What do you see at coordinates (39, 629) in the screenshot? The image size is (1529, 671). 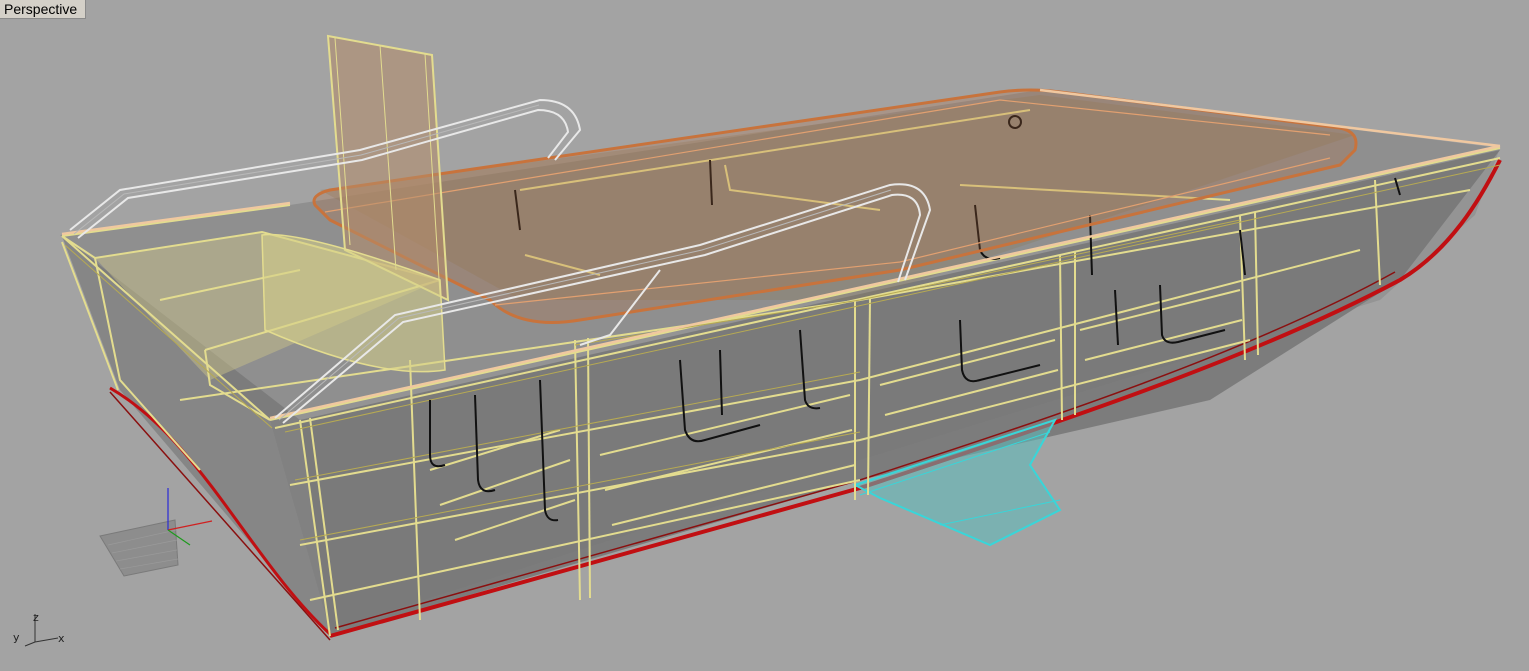 I see `axes-widget: z x y` at bounding box center [39, 629].